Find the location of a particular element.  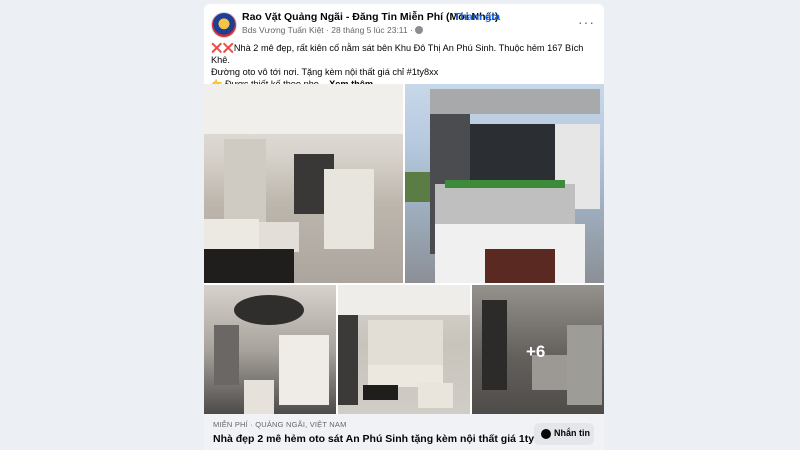

listing-meta: MIỄN PHÍ · QUẢNG NGÃI, VIỆT NAM is located at coordinates (280, 424).